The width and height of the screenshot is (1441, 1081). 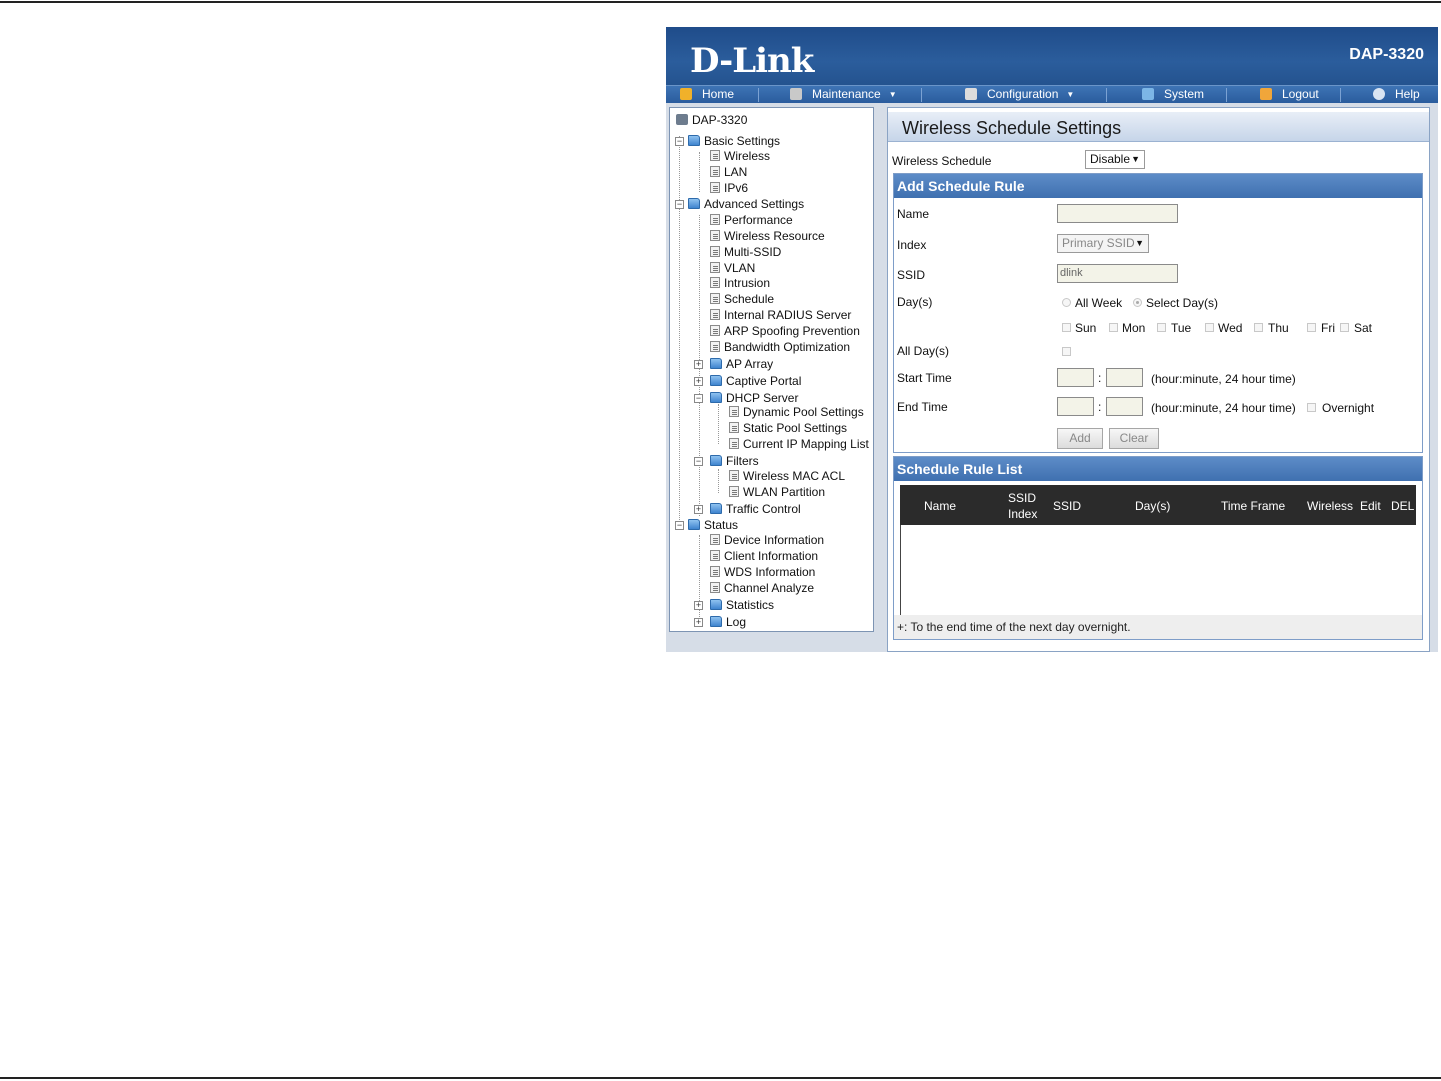 What do you see at coordinates (767, 236) in the screenshot?
I see `tree-wireless-resource: Wireless Resource` at bounding box center [767, 236].